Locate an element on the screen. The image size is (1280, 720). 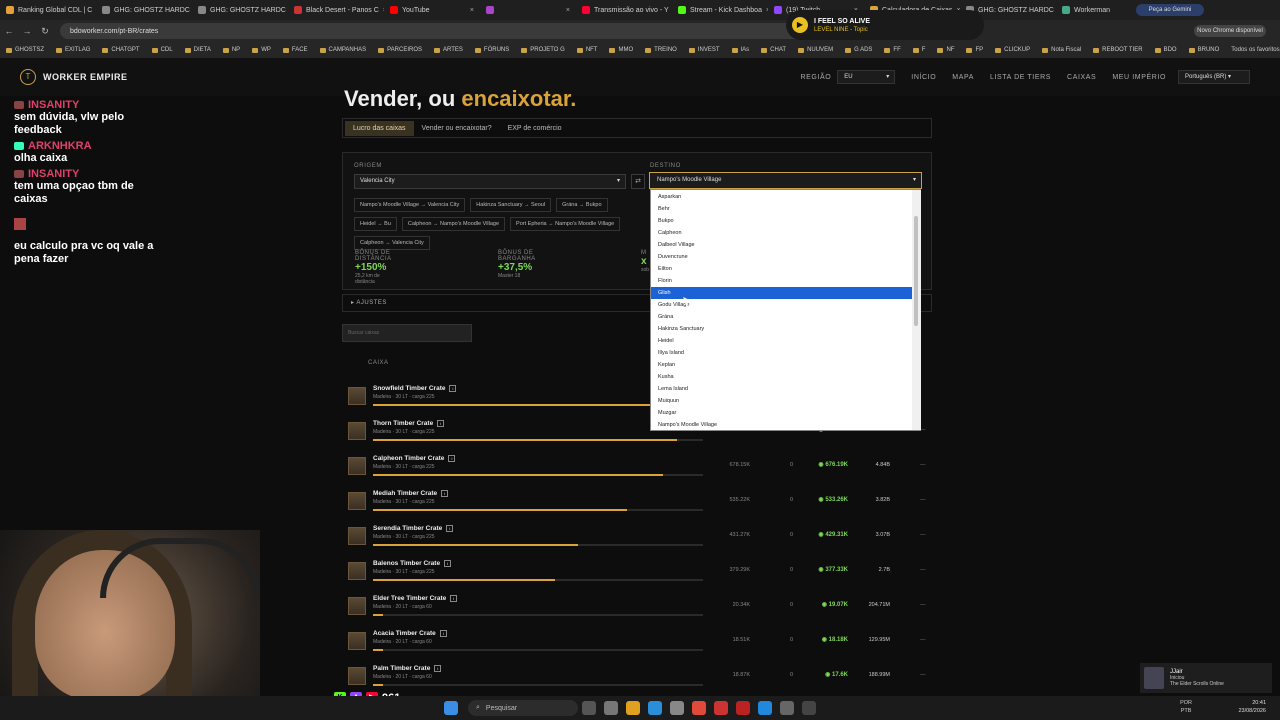
bookmark-item: NF is located at coordinates (945, 50).